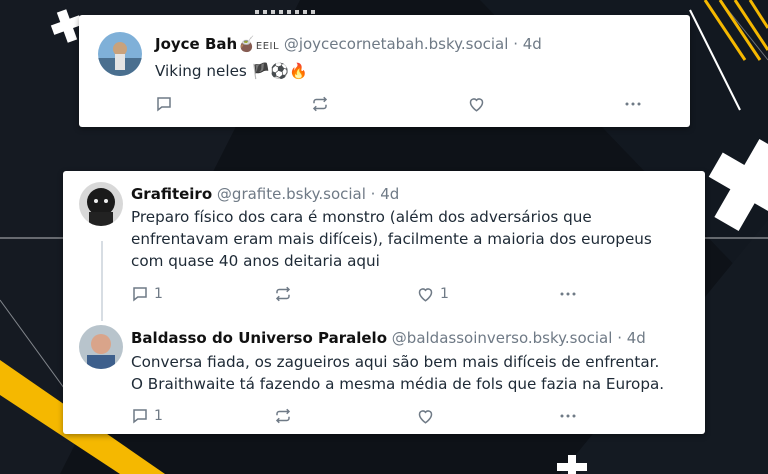  I want to click on author-name: Baldasso do Universo Paralelo, so click(259, 338).